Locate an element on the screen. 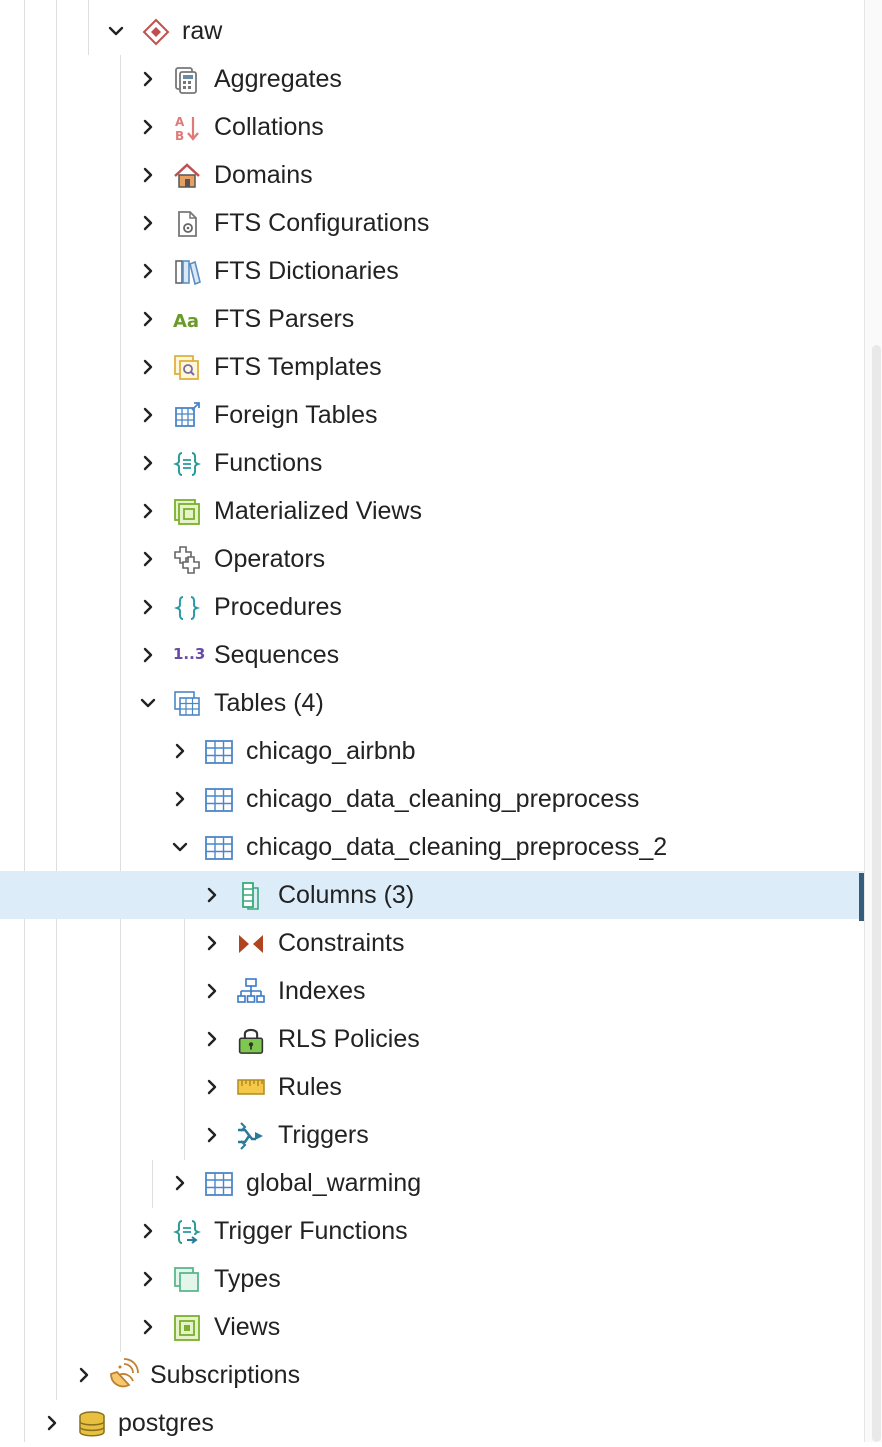  triggers-icon is located at coordinates (251, 1136).